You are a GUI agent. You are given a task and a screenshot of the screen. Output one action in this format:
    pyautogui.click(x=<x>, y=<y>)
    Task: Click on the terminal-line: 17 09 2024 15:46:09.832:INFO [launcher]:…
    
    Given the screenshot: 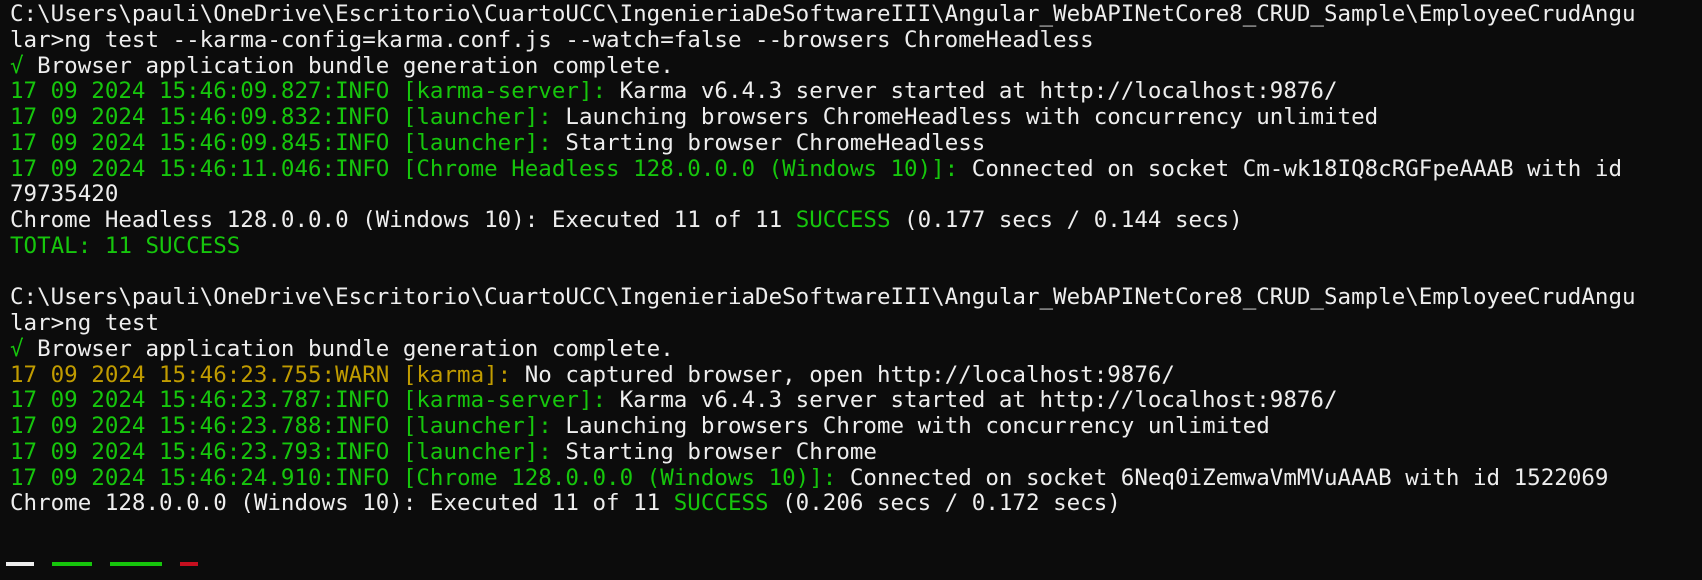 What is the action you would take?
    pyautogui.click(x=856, y=117)
    